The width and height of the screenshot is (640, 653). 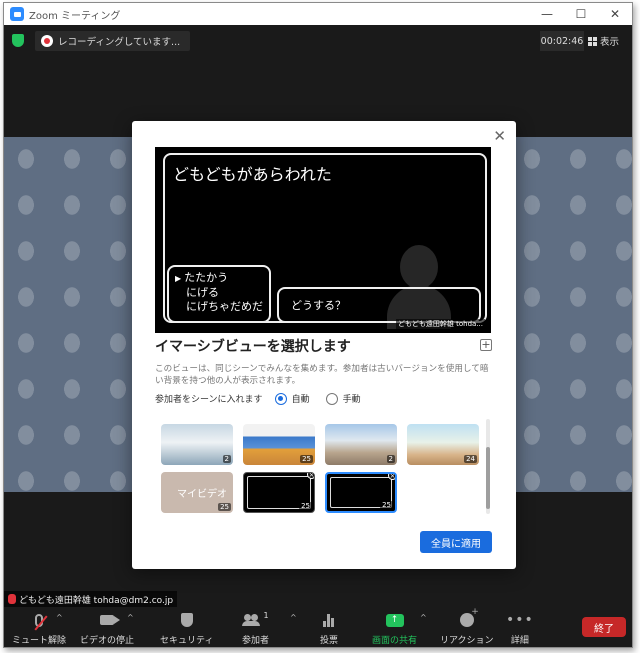 What do you see at coordinates (499, 136) in the screenshot?
I see `close-dialog-icon: ✕` at bounding box center [499, 136].